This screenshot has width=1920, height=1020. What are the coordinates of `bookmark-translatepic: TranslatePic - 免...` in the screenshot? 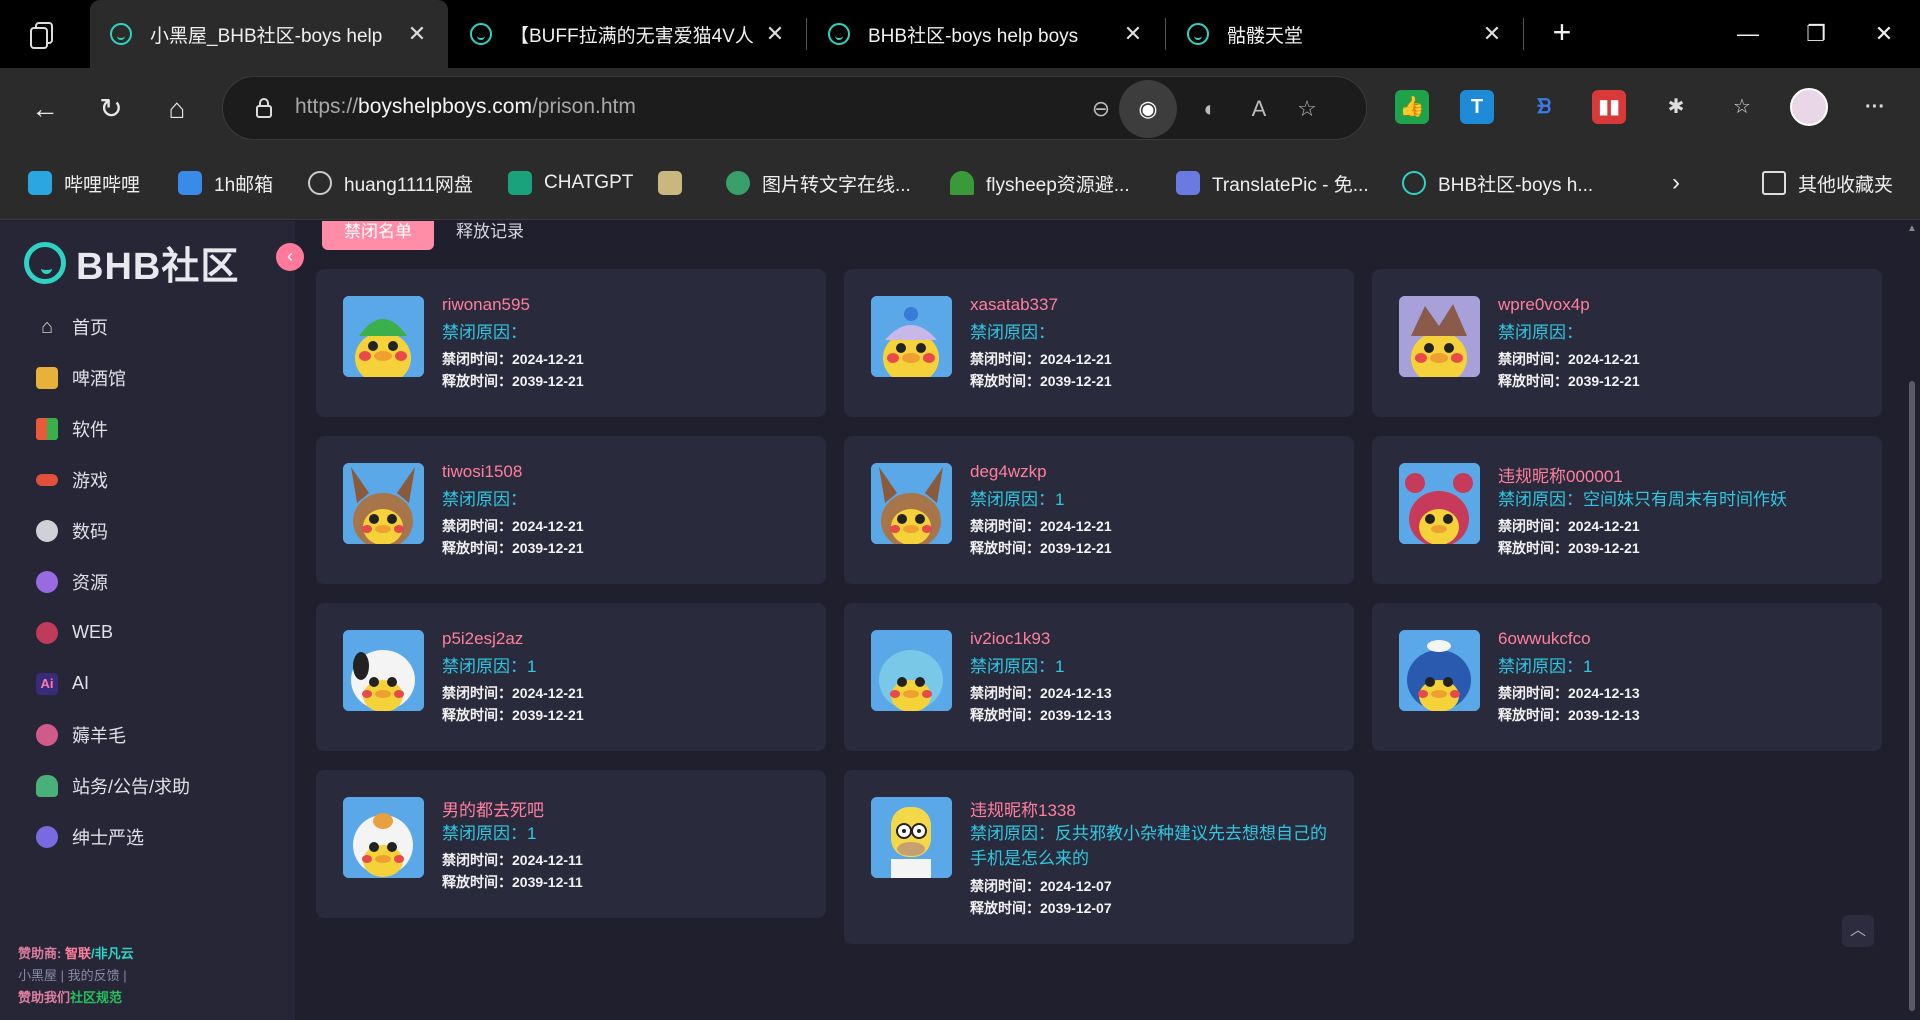 It's located at (1272, 183).